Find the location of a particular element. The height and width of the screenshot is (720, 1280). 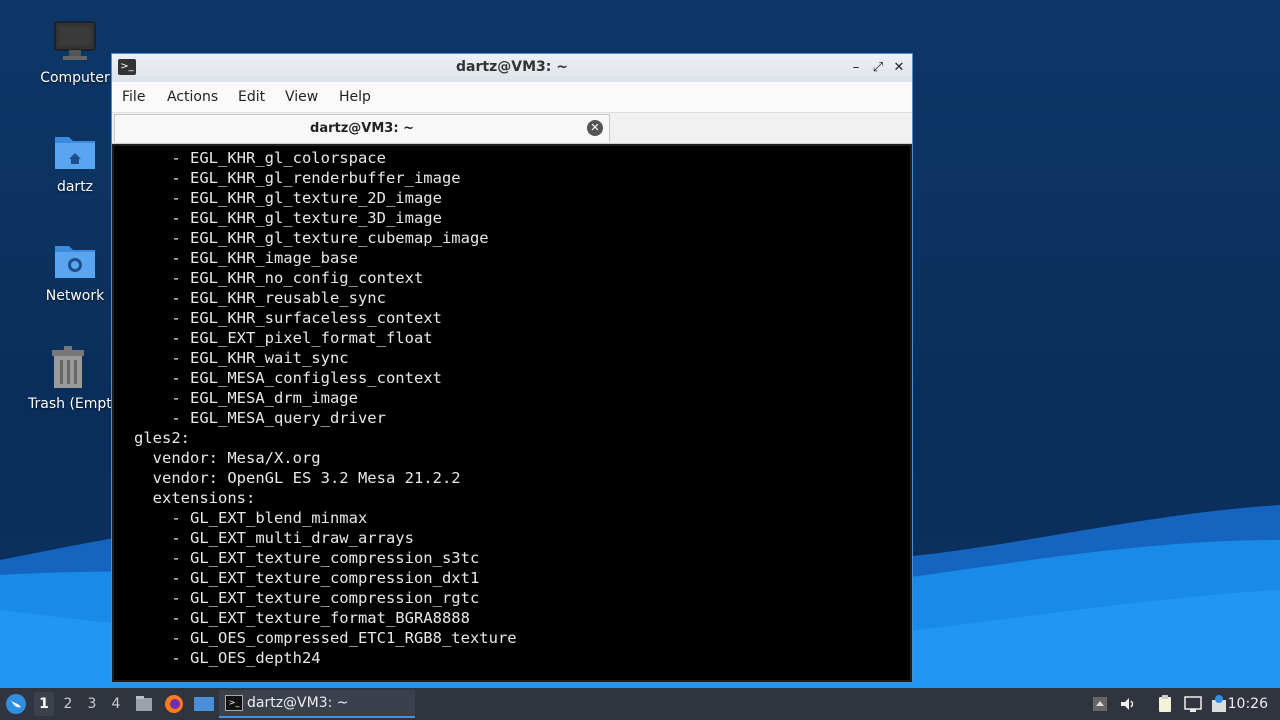

taskbar-terminal-item: >_ dartz@VM3: ~ is located at coordinates (317, 704).